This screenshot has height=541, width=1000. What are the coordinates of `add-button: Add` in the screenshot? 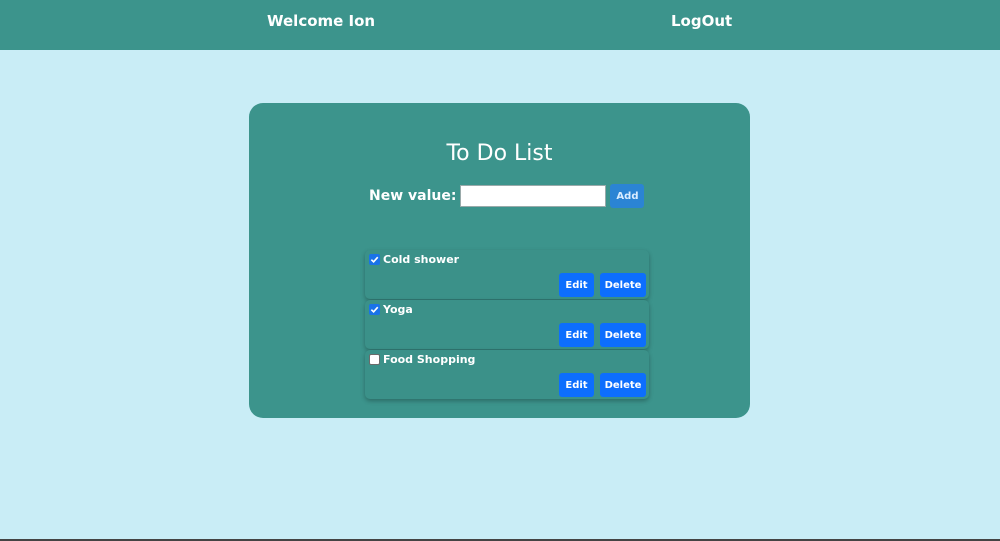 It's located at (627, 196).